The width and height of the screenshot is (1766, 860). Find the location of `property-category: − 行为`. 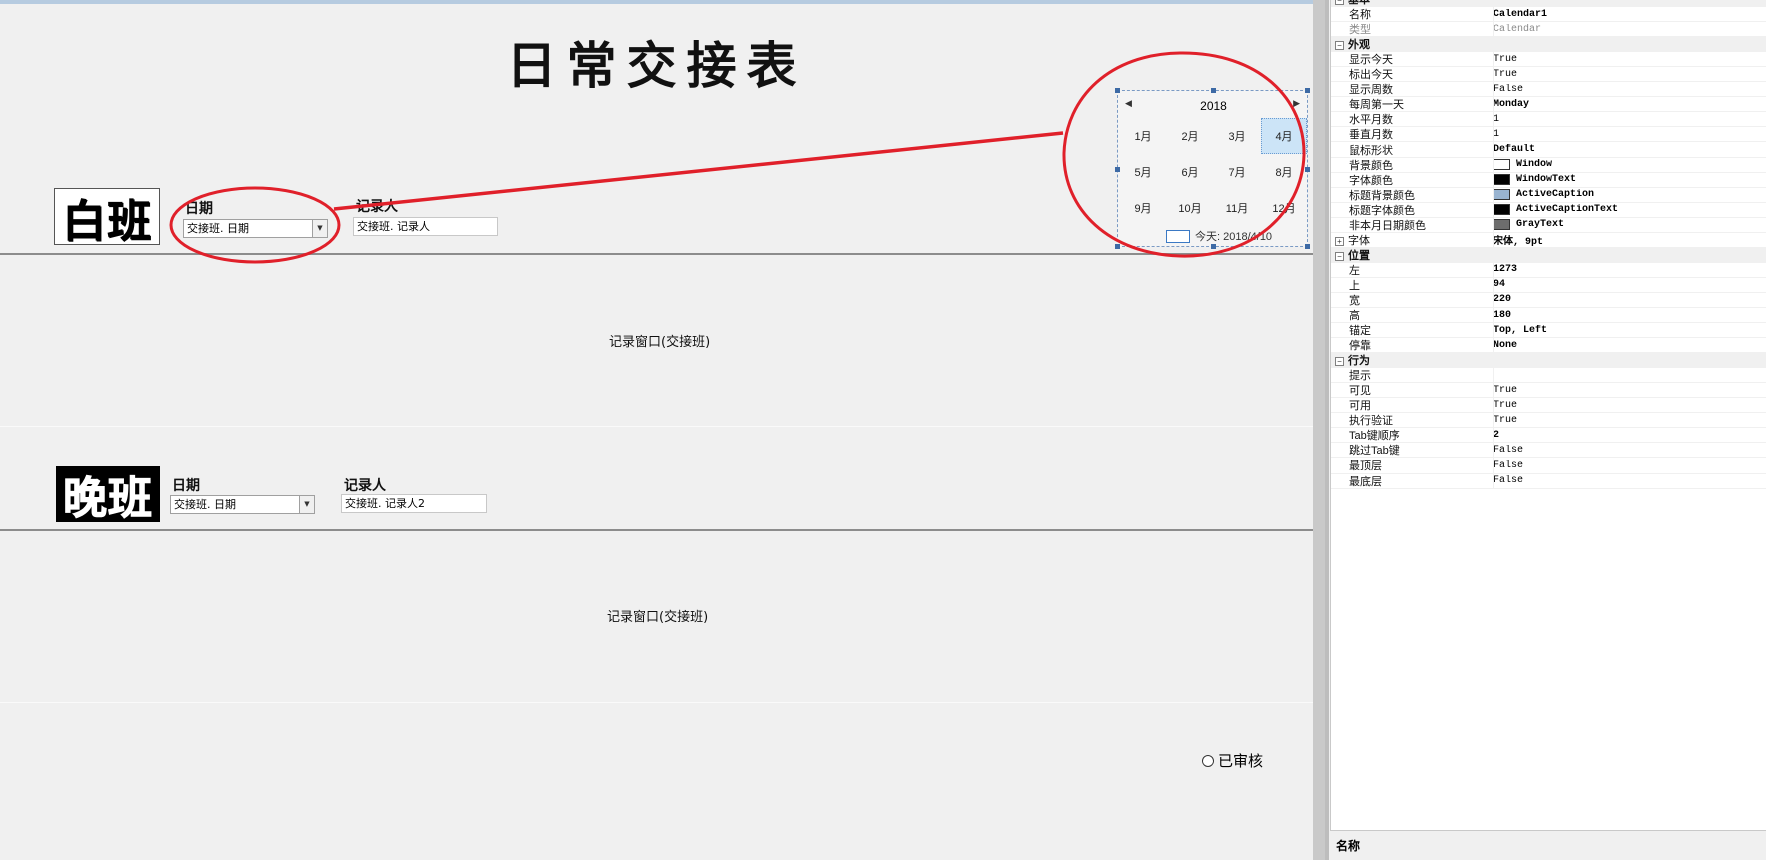

property-category: − 行为 is located at coordinates (1548, 361).